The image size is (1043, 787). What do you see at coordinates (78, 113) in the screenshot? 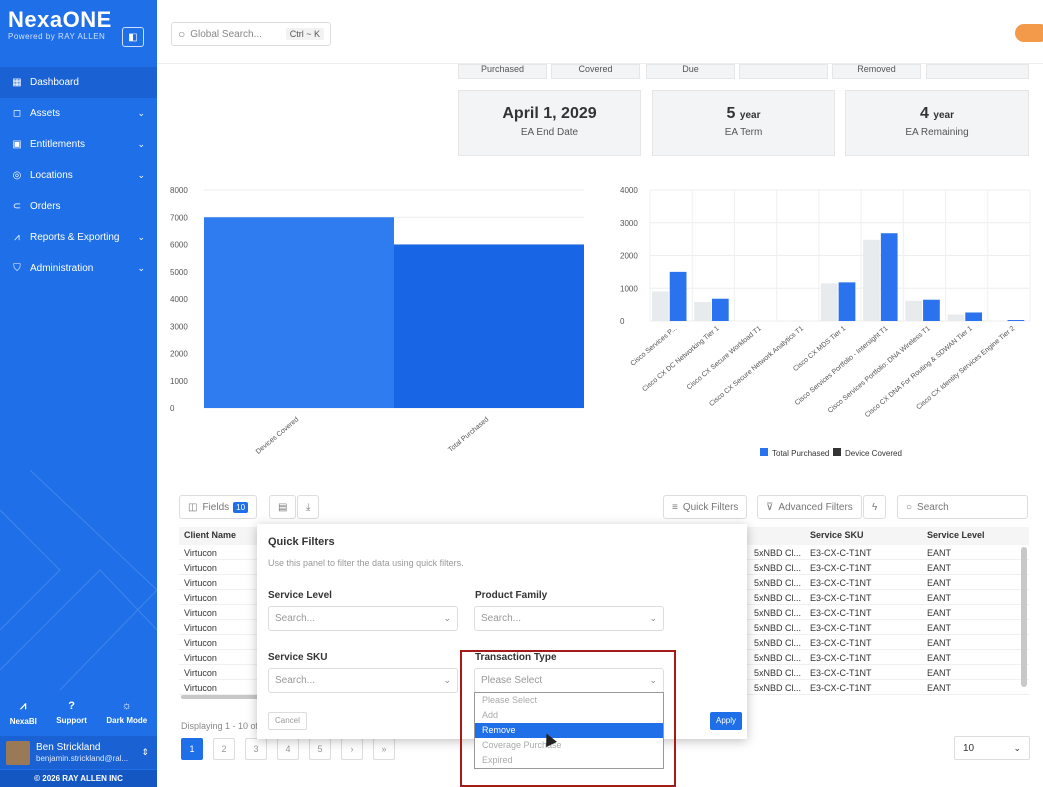
I see `sidebar-item-assets: ◻ Assets ⌄` at bounding box center [78, 113].